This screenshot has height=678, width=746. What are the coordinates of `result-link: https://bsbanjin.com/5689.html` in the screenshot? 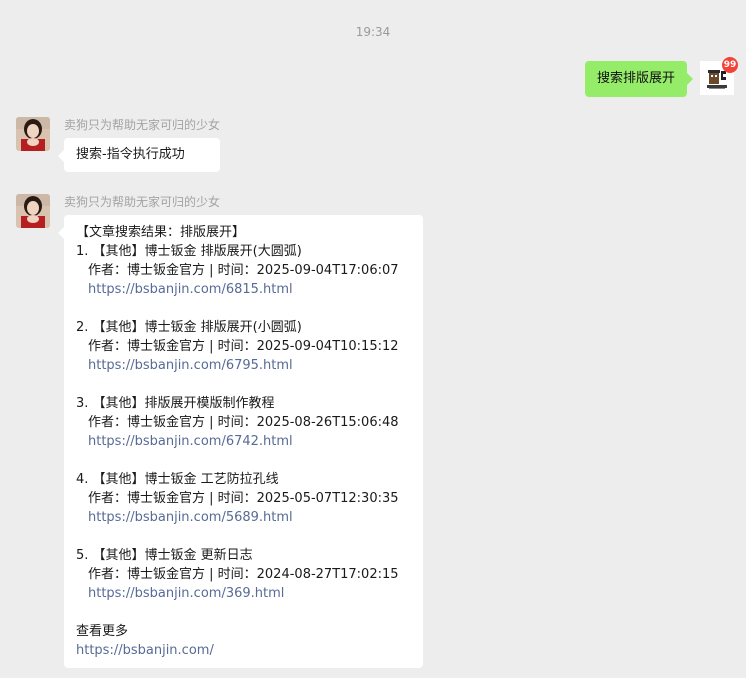 It's located at (190, 517).